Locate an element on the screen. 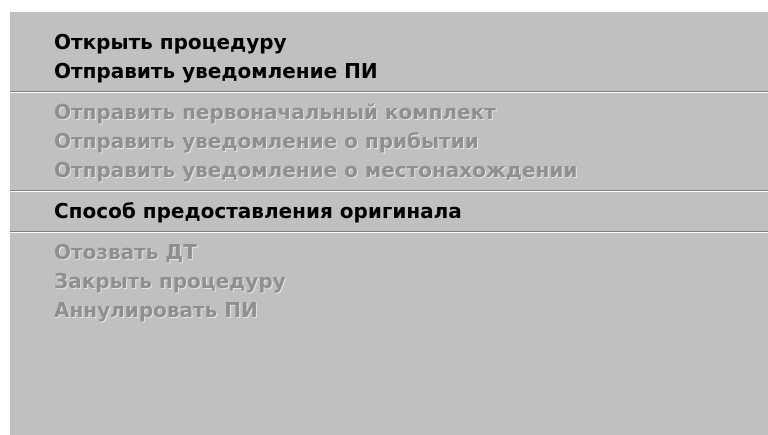 Image resolution: width=768 pixels, height=435 pixels. menu-item-send-arrival-notification: Отправить уведомление о прибытии is located at coordinates (266, 141).